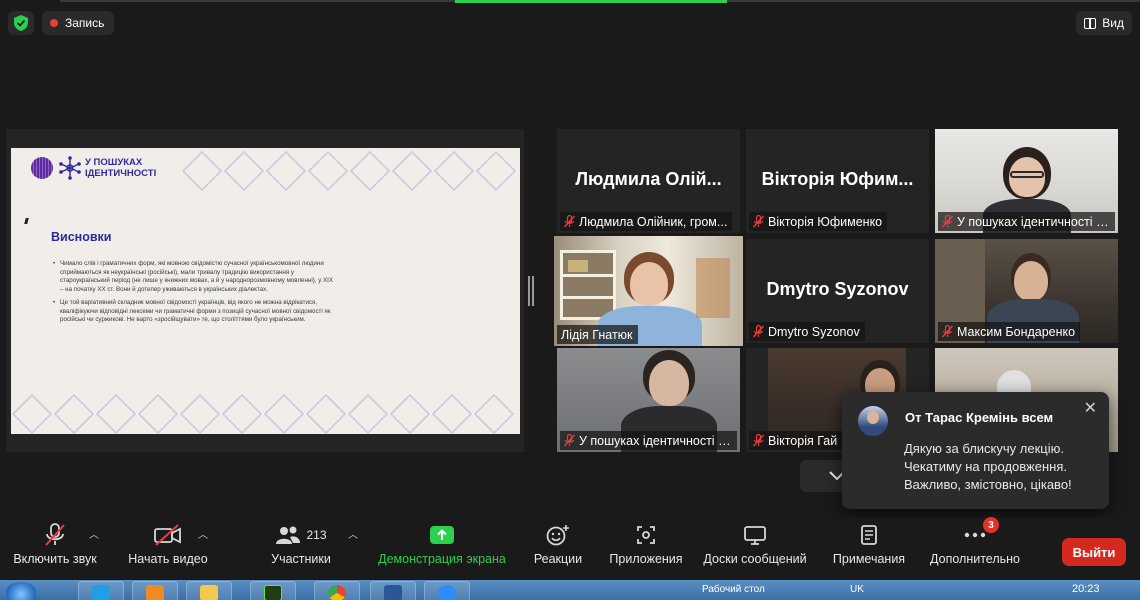  I want to click on notification-badge: 3, so click(991, 525).